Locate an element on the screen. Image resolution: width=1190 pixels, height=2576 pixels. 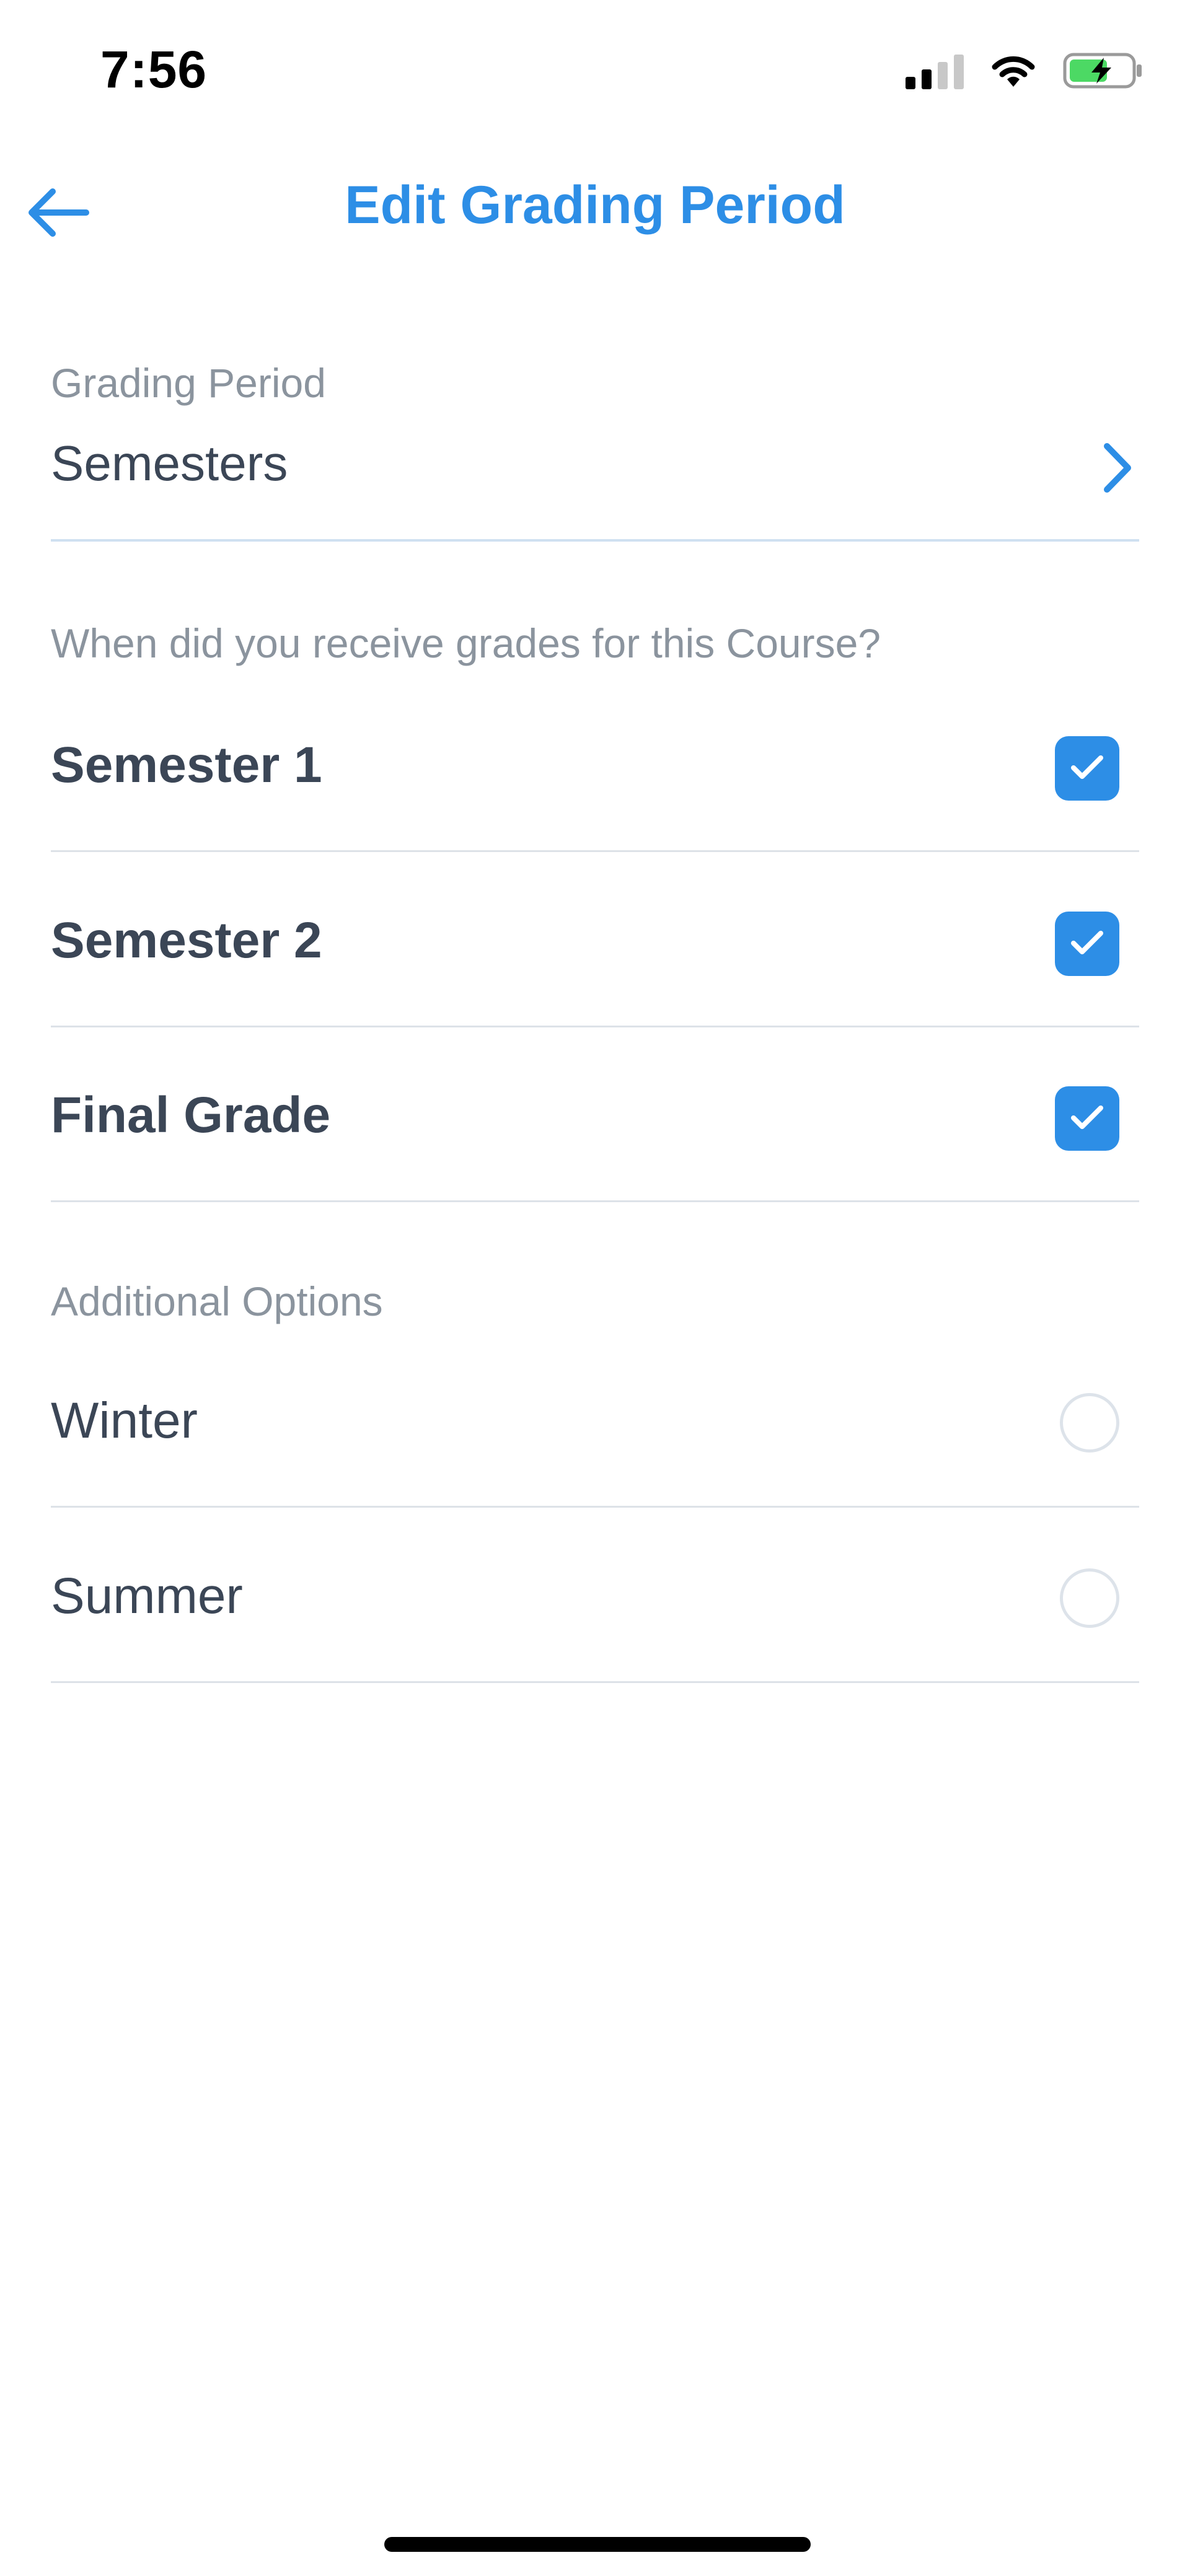
winter-label: Winter is located at coordinates (124, 1420).